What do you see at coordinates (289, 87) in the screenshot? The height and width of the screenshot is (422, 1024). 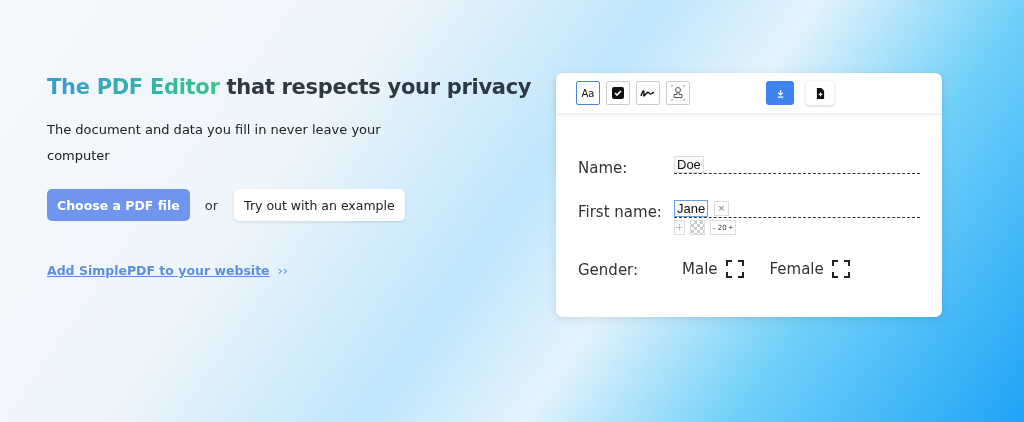 I see `headline: The PDF Editor that respects your privacy` at bounding box center [289, 87].